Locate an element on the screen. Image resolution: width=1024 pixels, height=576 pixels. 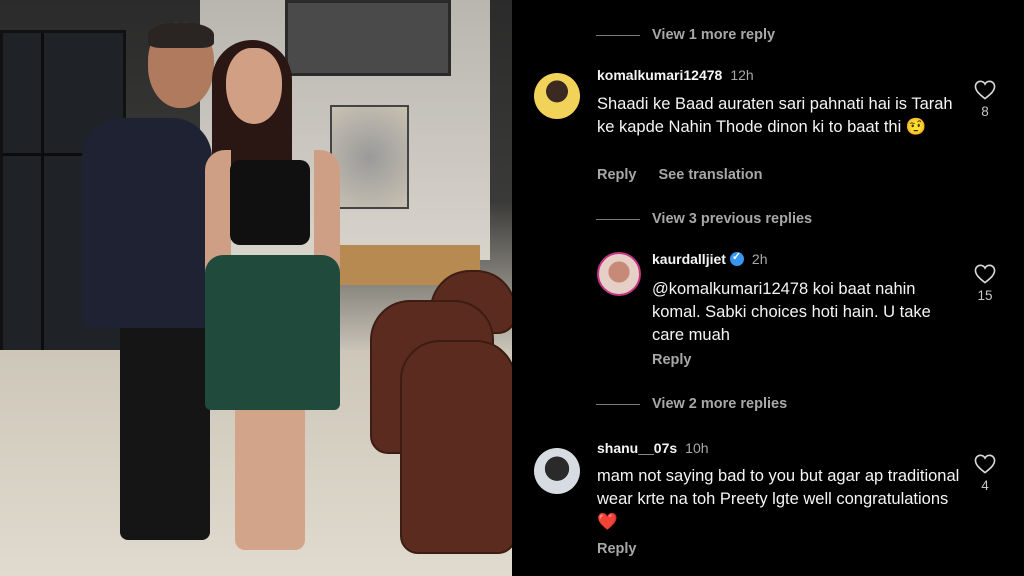
like-count: 4 is located at coordinates (985, 485).